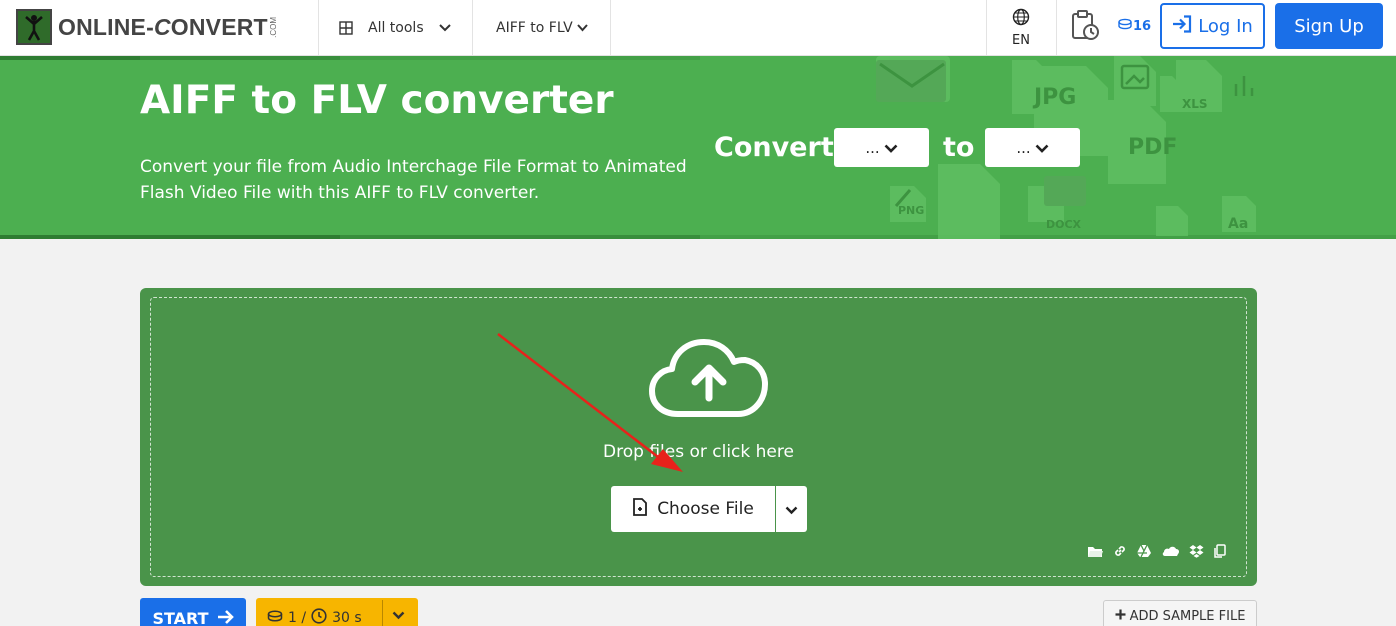 This screenshot has width=1396, height=626. Describe the element at coordinates (1219, 551) in the screenshot. I see `copy-paste-icon` at that location.